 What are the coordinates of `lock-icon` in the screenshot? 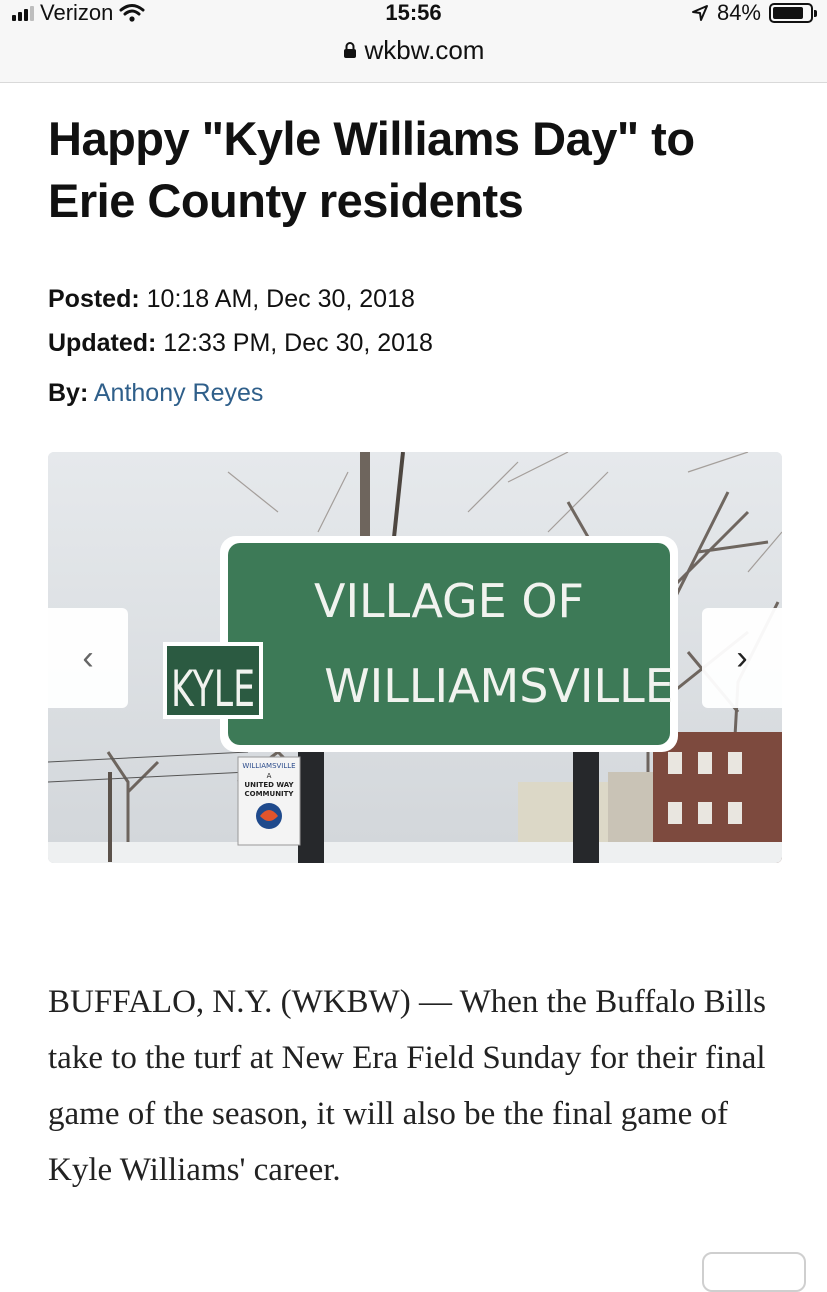 It's located at (349, 50).